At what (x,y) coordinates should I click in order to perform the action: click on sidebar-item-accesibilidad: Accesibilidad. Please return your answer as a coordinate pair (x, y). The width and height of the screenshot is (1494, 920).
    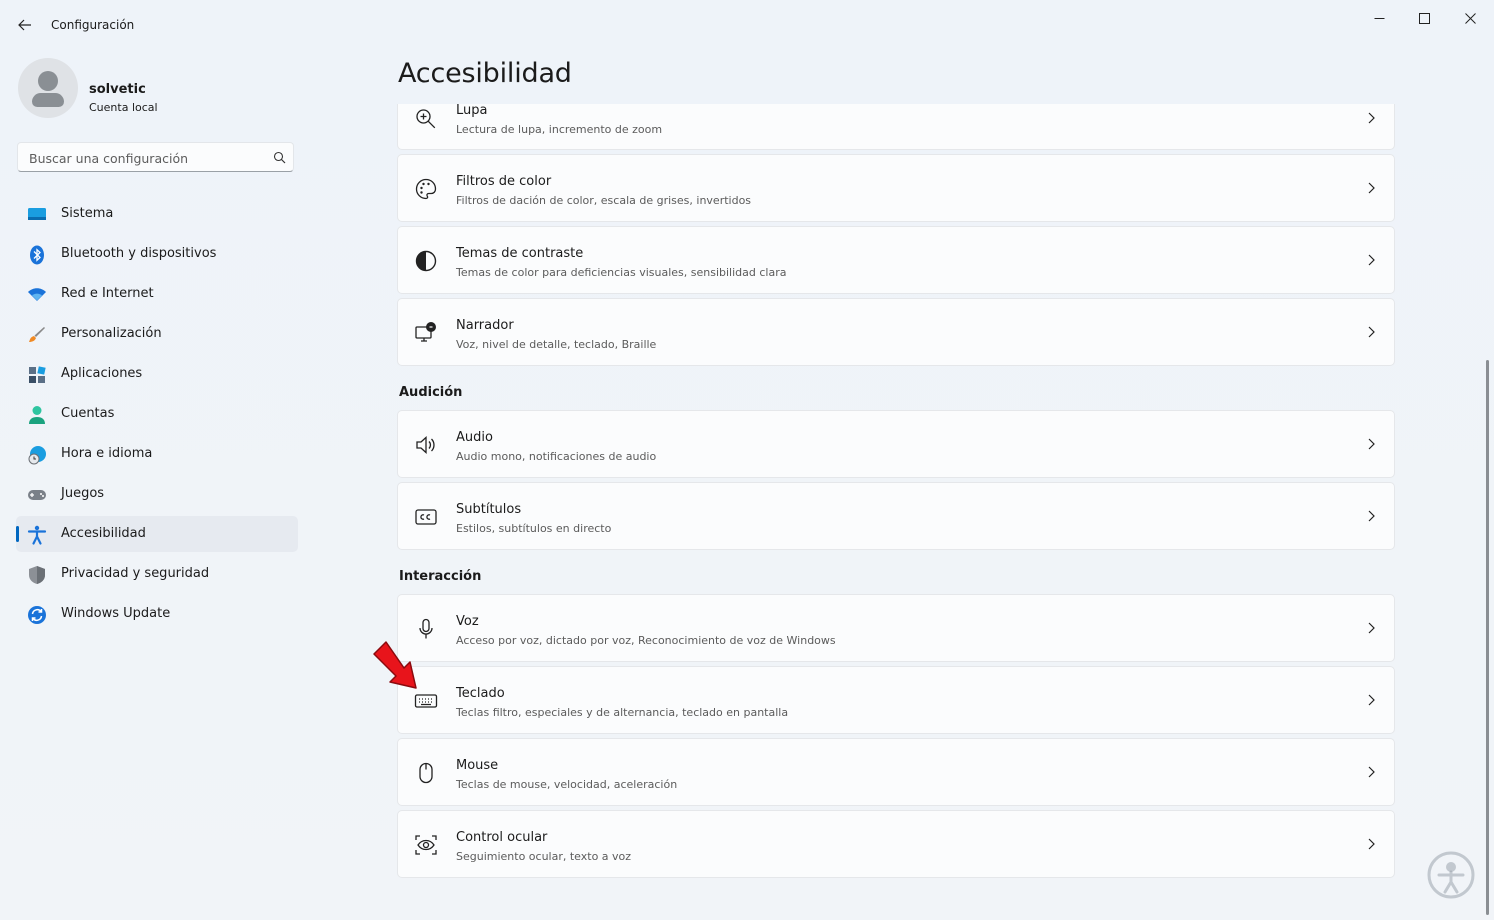
    Looking at the image, I should click on (157, 534).